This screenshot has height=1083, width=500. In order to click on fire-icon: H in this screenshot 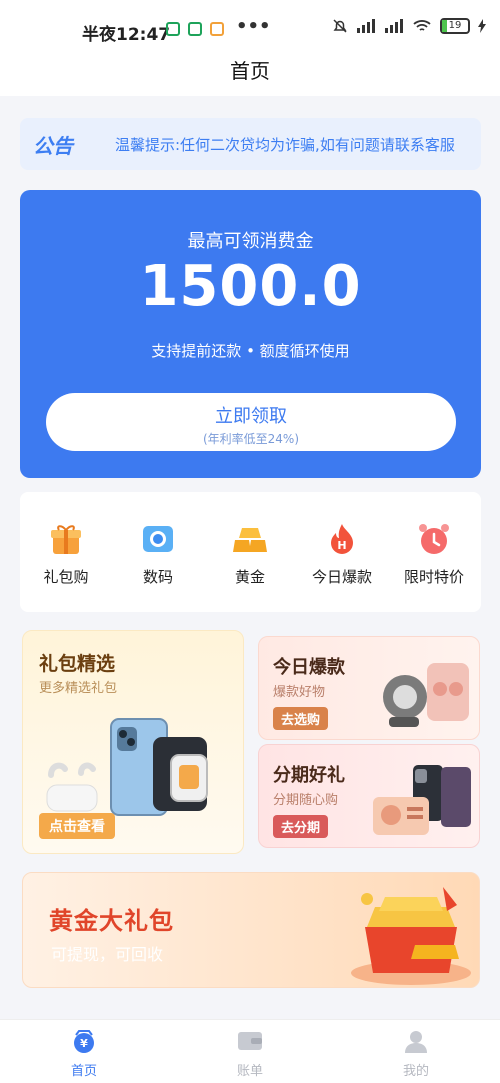, I will do `click(342, 539)`.